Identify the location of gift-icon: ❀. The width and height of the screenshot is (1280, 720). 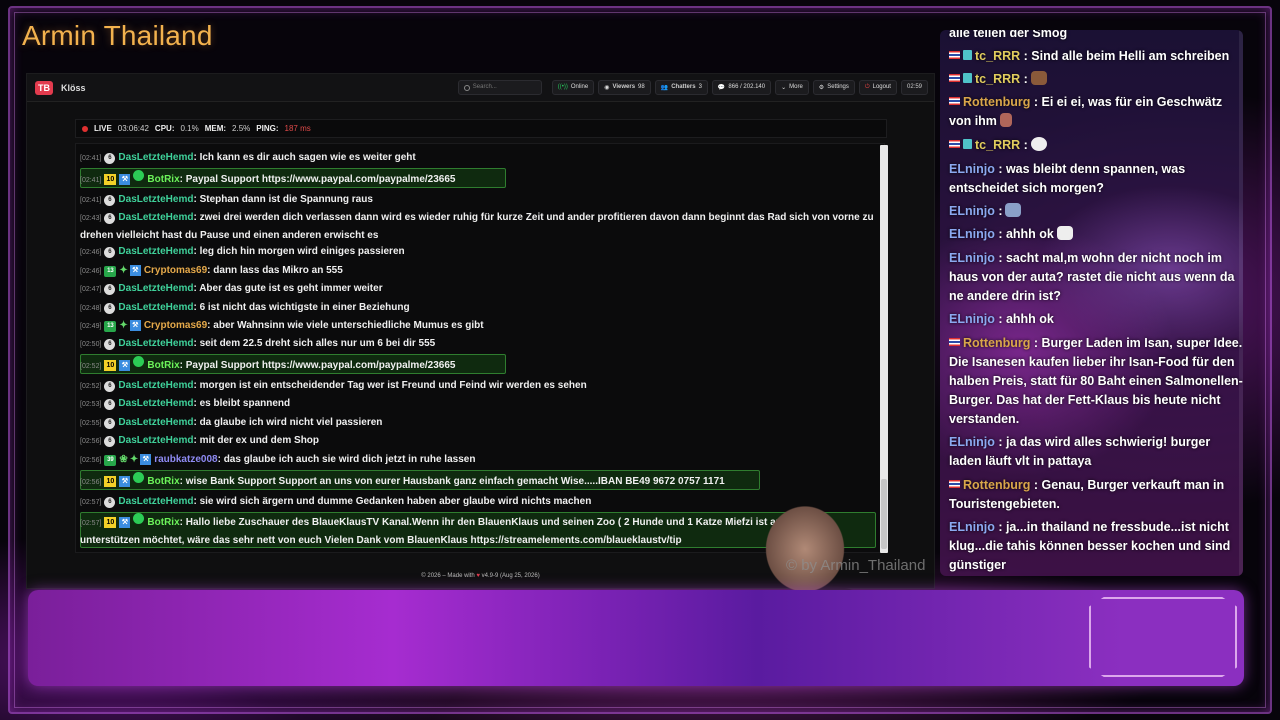
(123, 459).